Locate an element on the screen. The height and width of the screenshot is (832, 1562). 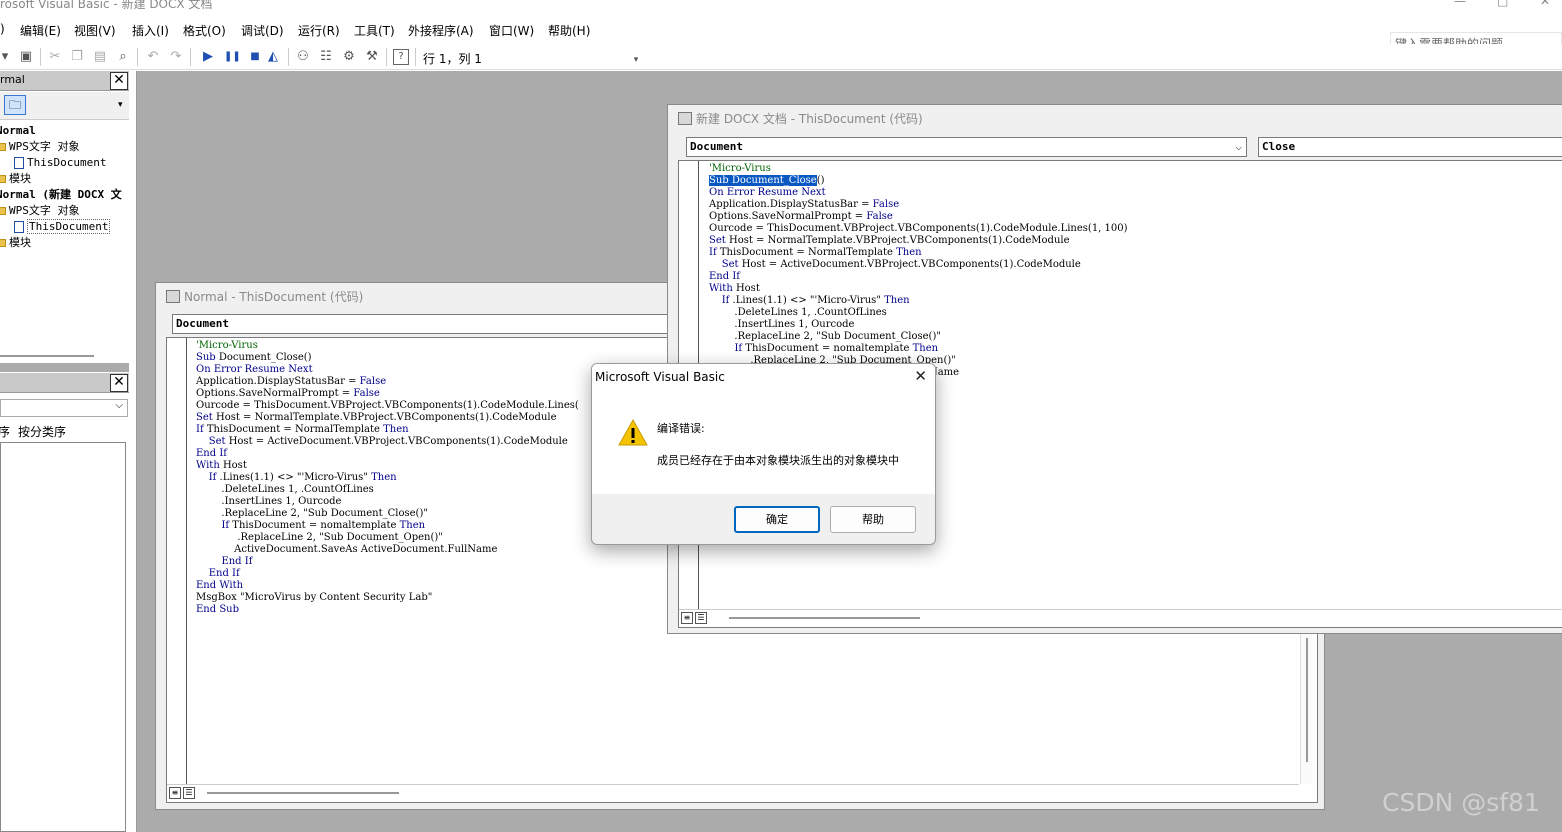
vscroll-thumb is located at coordinates (1307, 700).